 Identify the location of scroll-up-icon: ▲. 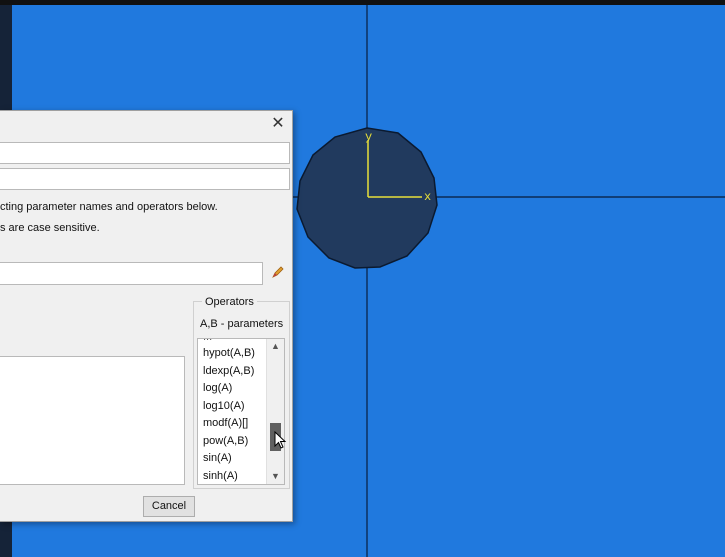
(275, 346).